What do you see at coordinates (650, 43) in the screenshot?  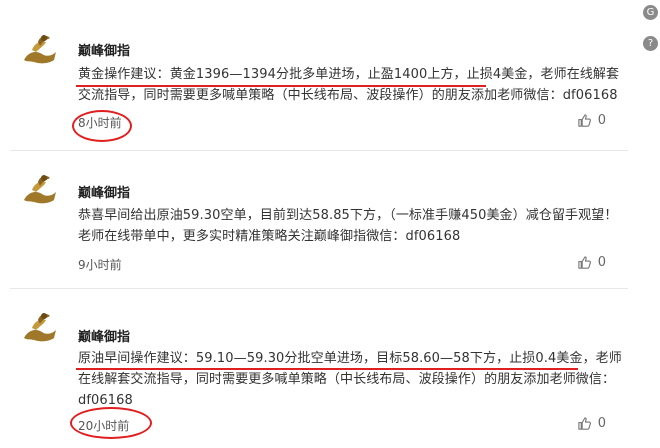 I see `help-icon: ?` at bounding box center [650, 43].